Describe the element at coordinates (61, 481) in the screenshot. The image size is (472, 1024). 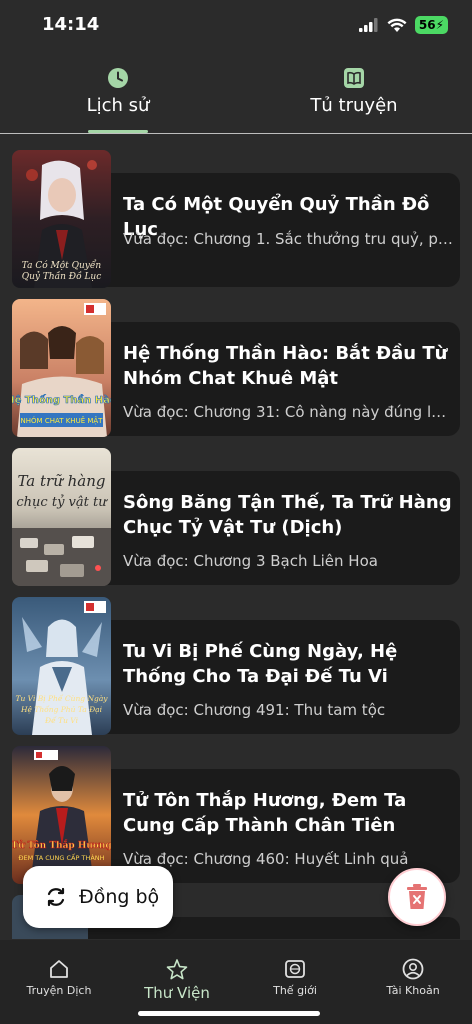
I see `svg-text: Ta trữ hàng` at that location.